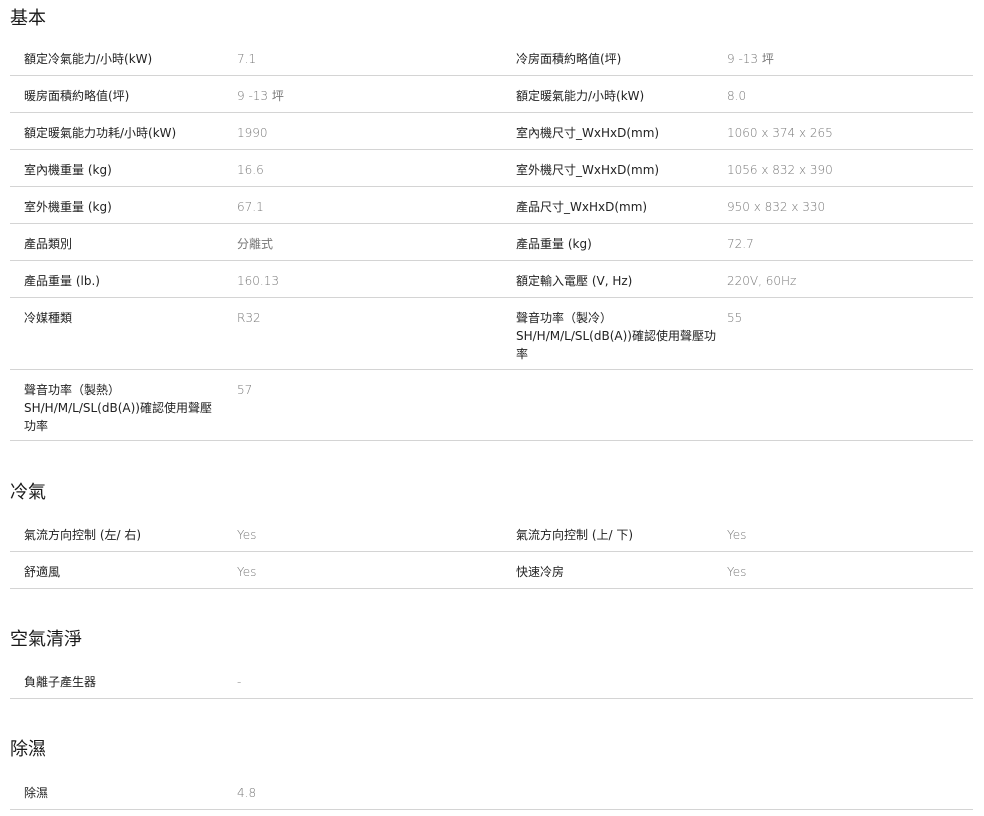 Image resolution: width=984 pixels, height=816 pixels. I want to click on spec-label: 額定暖氣能力/小時(kW), so click(580, 96).